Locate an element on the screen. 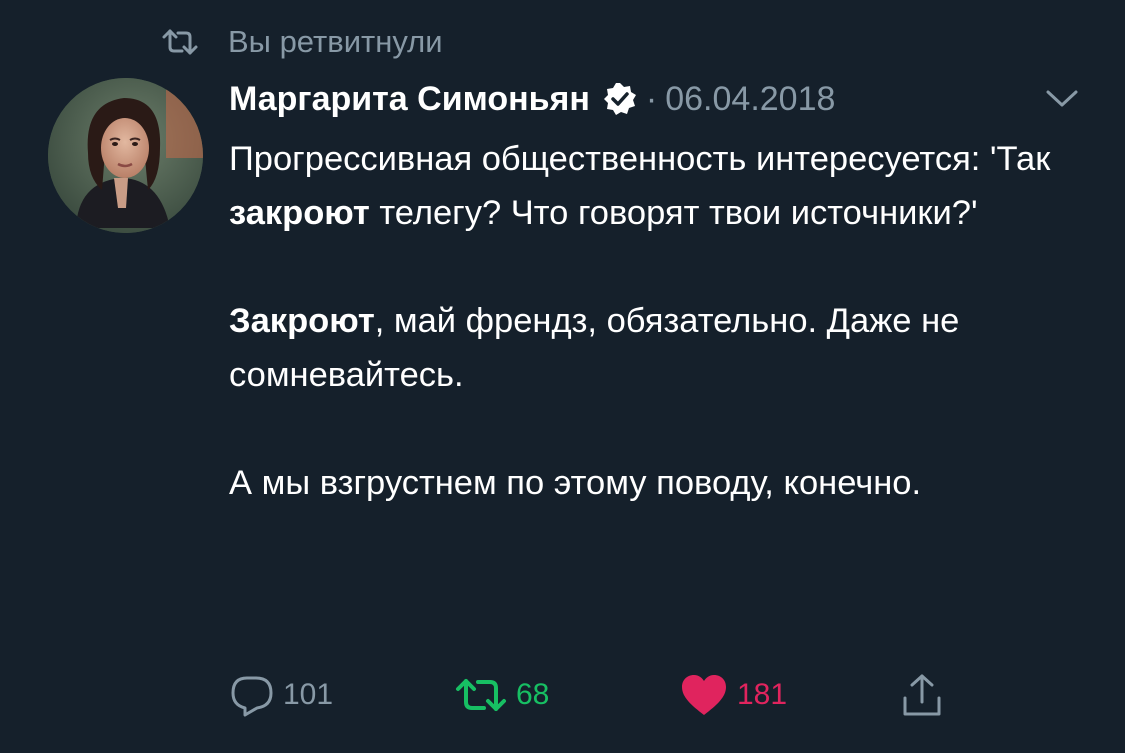 This screenshot has width=1125, height=753. author-name: Маргарита Симоньян is located at coordinates (409, 99).